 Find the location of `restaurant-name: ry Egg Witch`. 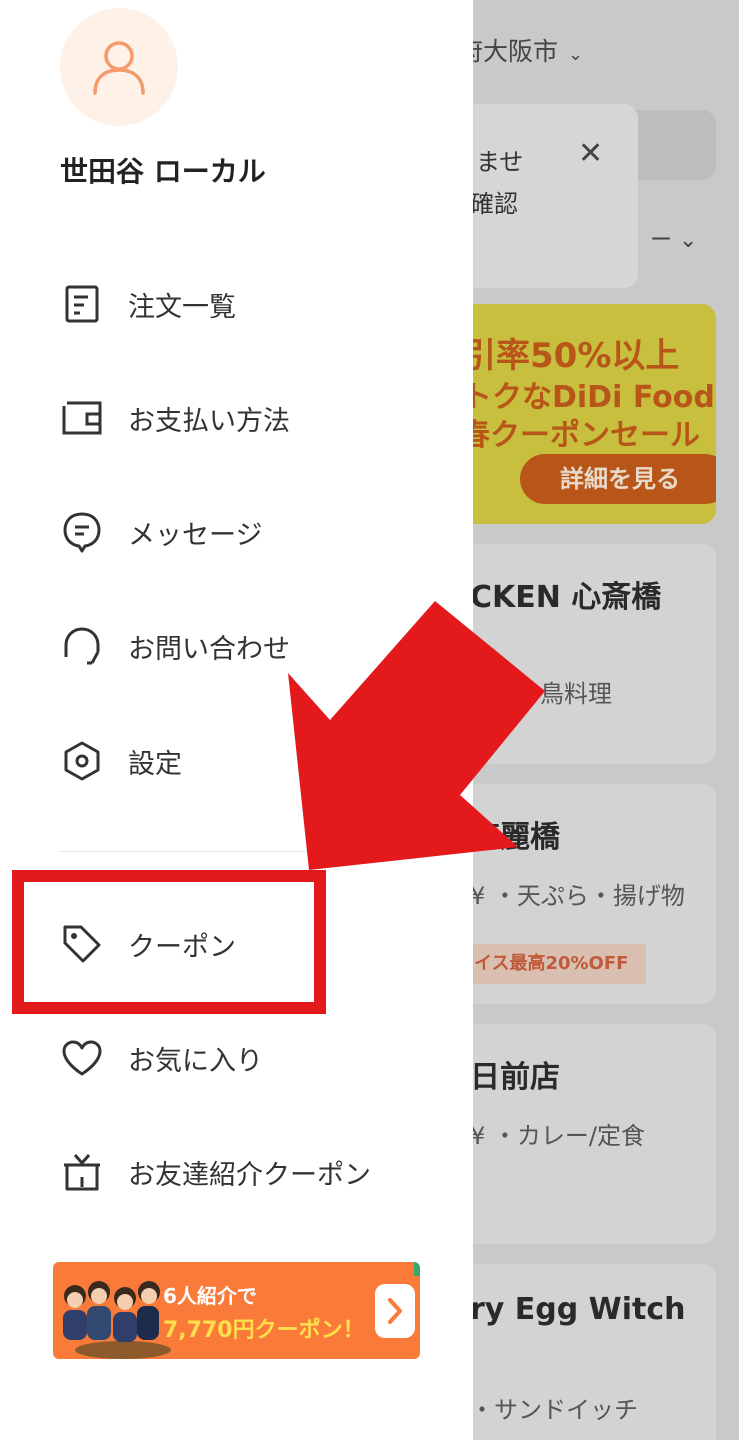

restaurant-name: ry Egg Witch is located at coordinates (578, 1309).